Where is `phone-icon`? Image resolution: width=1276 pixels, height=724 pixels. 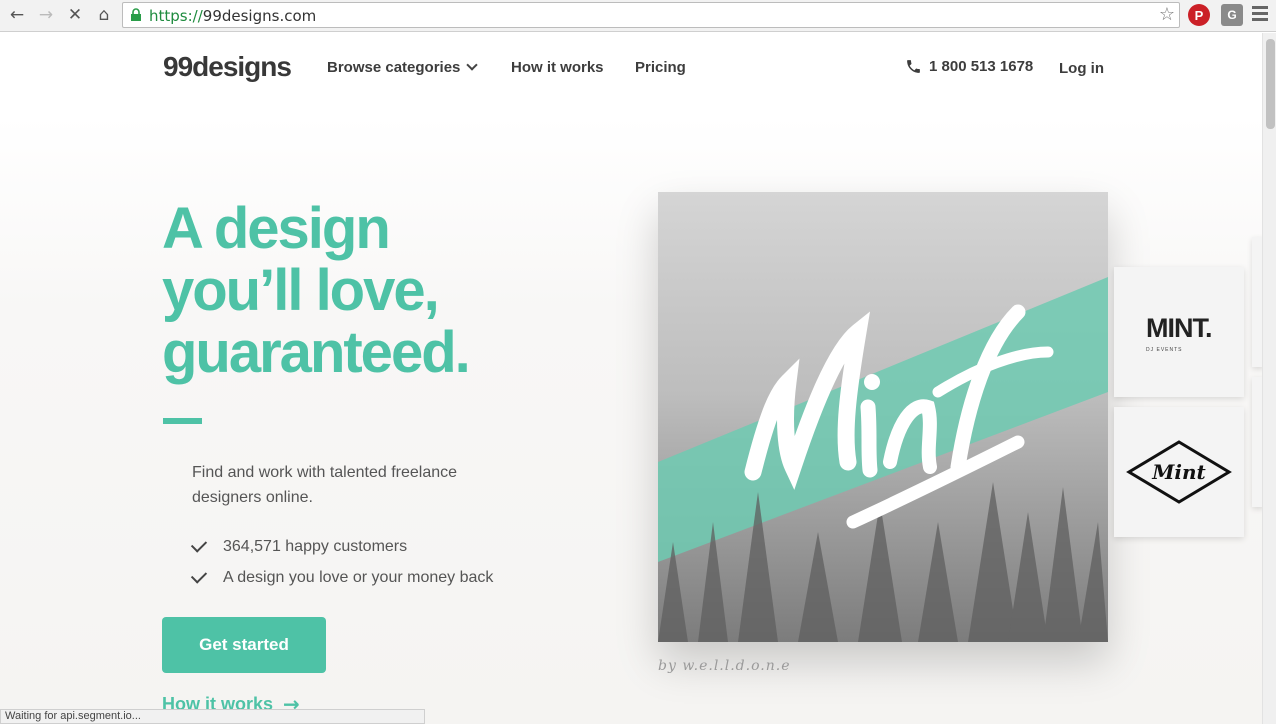 phone-icon is located at coordinates (913, 66).